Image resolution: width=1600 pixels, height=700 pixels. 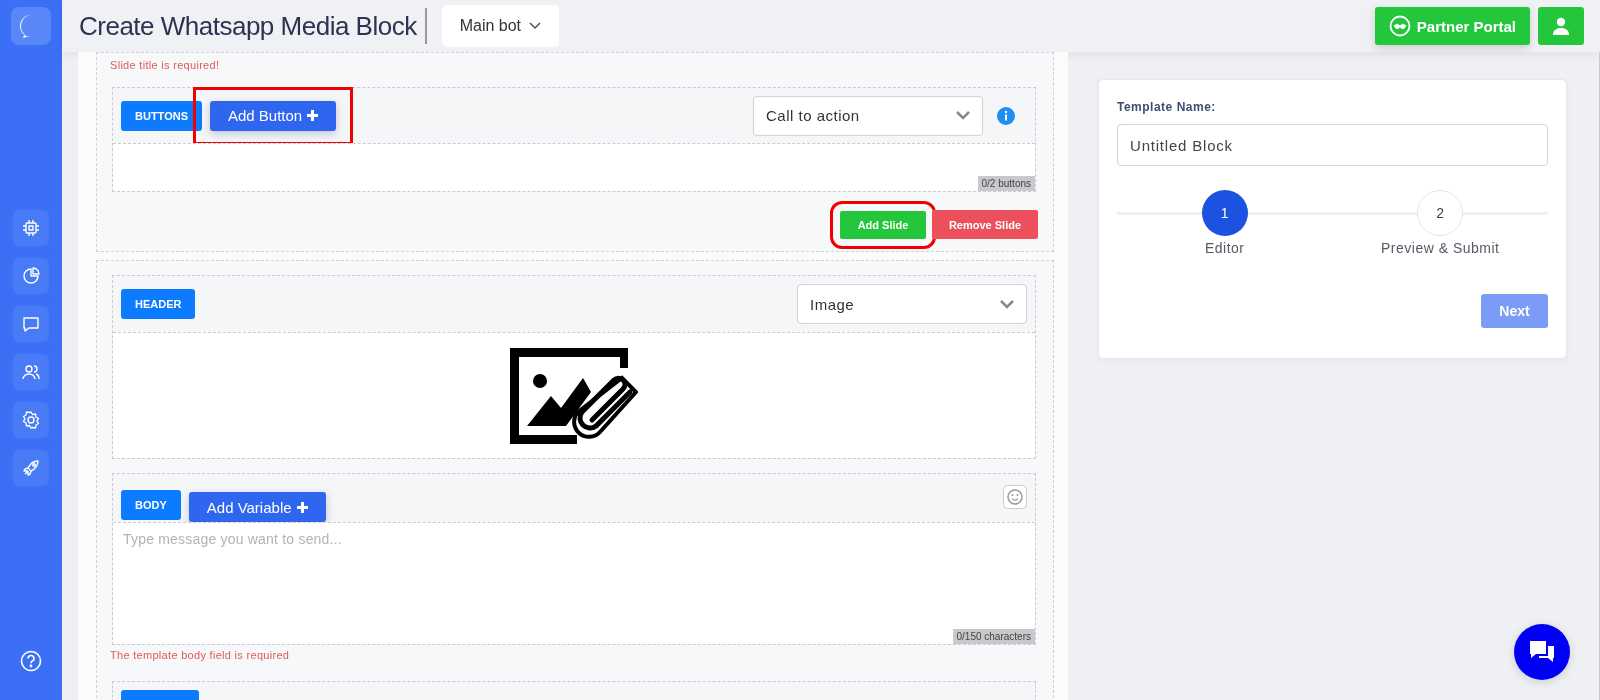 I want to click on info-icon, so click(x=1006, y=115).